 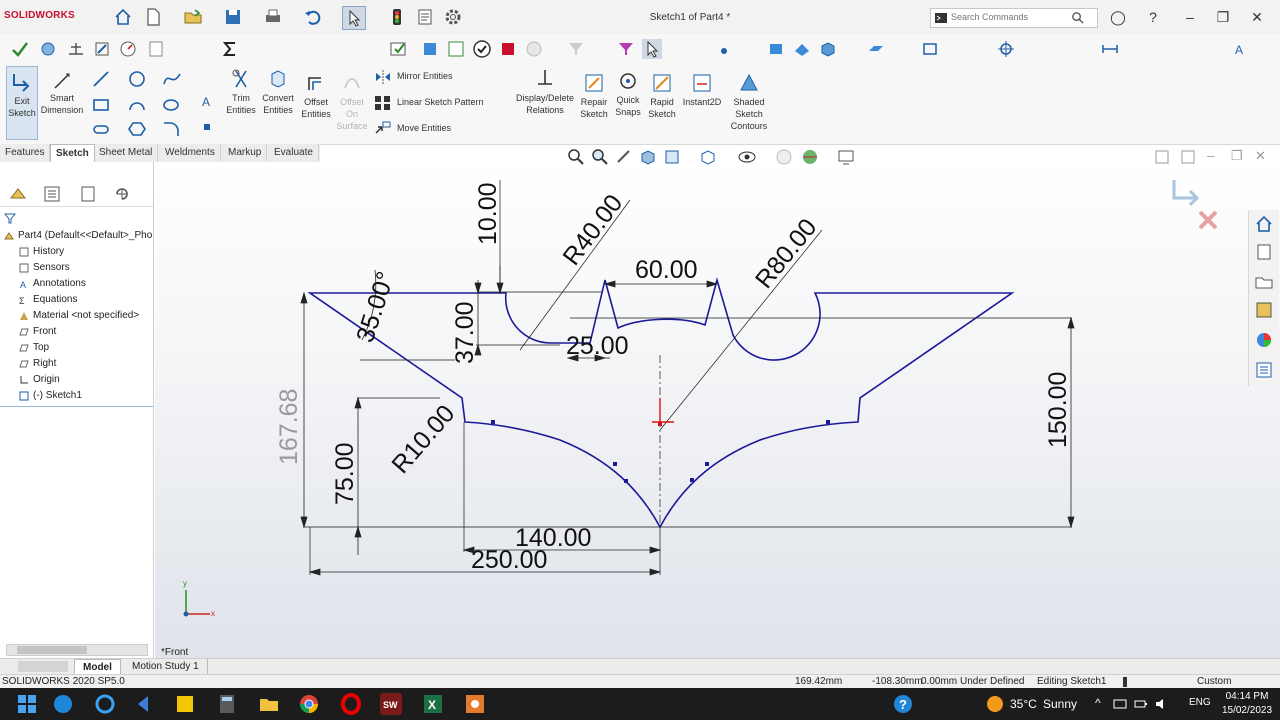 I want to click on tree-item-material: Material <not specified>, so click(x=79, y=315).